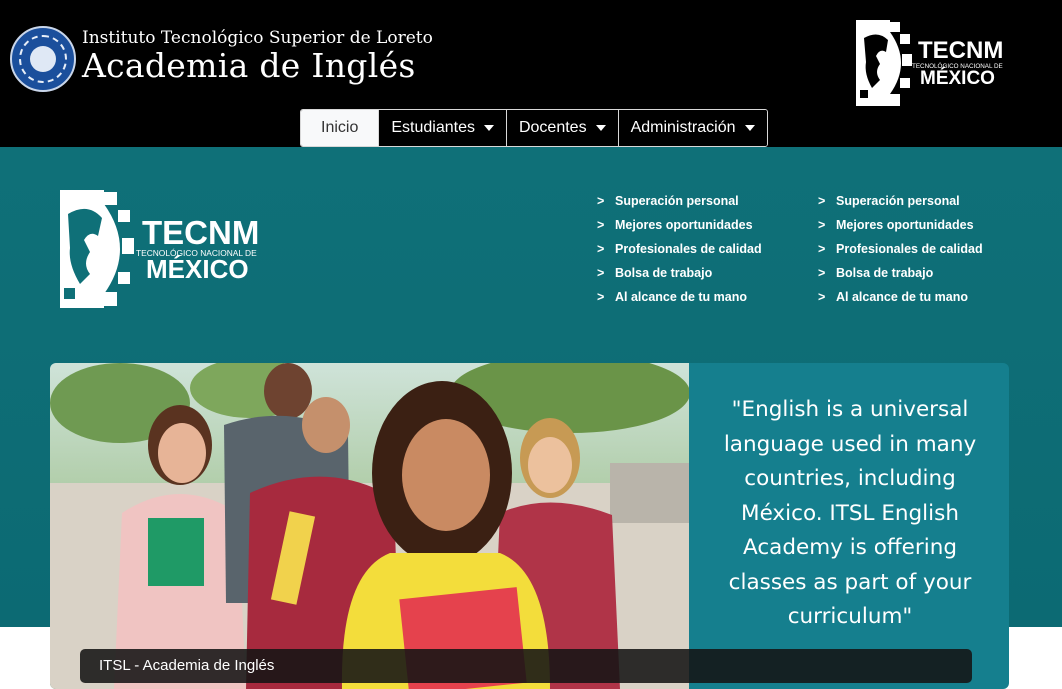 The height and width of the screenshot is (689, 1062). I want to click on quote-line: México. ITSL English, so click(850, 513).